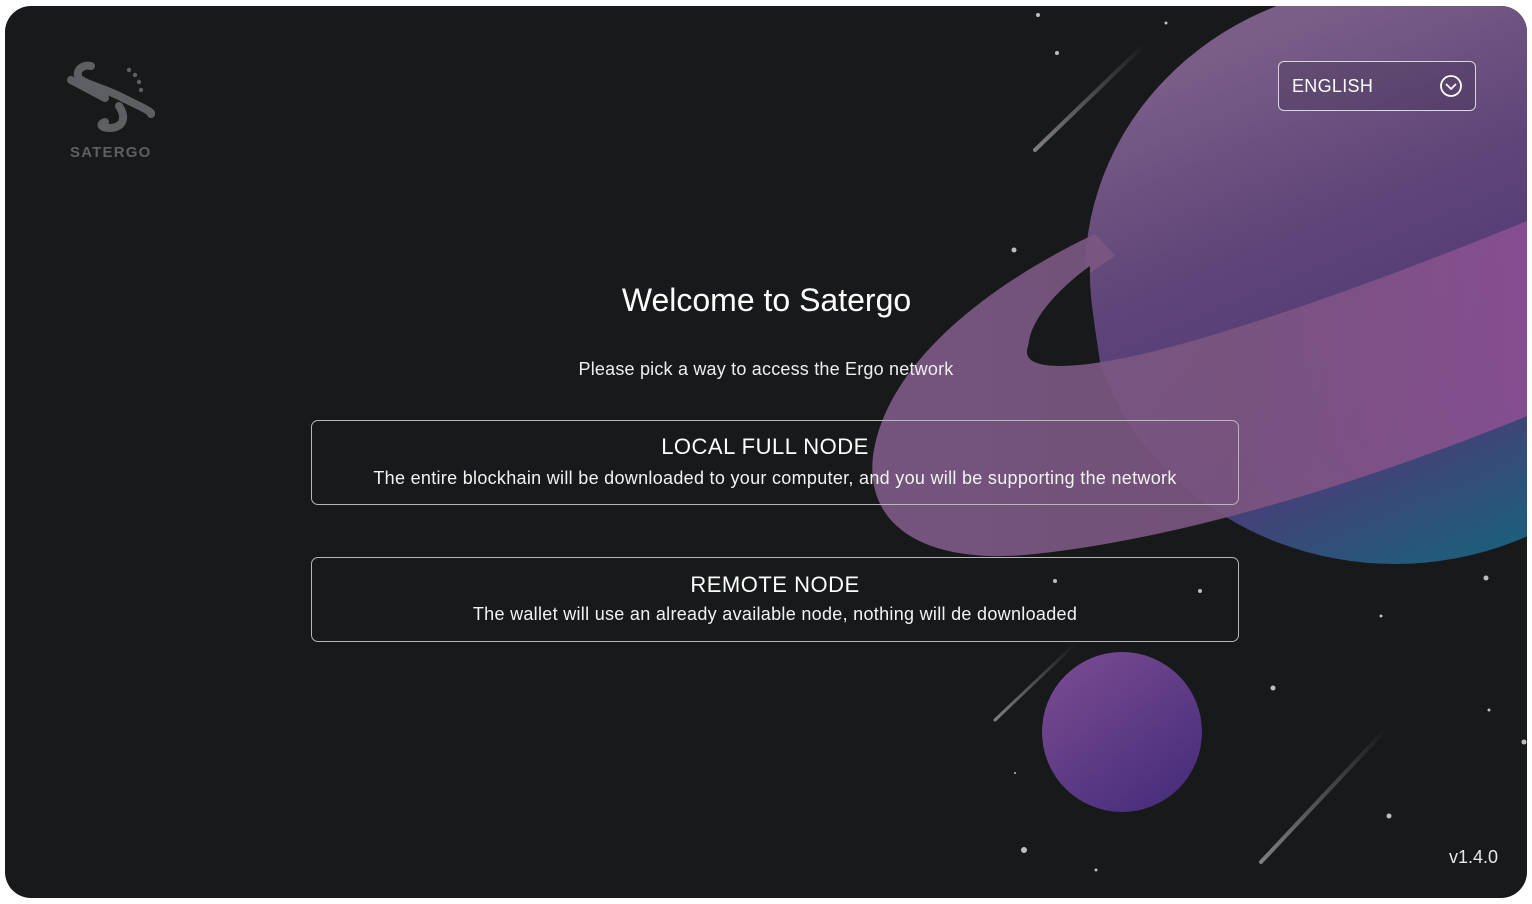  What do you see at coordinates (766, 300) in the screenshot?
I see `welcome-title: Welcome to Satergo` at bounding box center [766, 300].